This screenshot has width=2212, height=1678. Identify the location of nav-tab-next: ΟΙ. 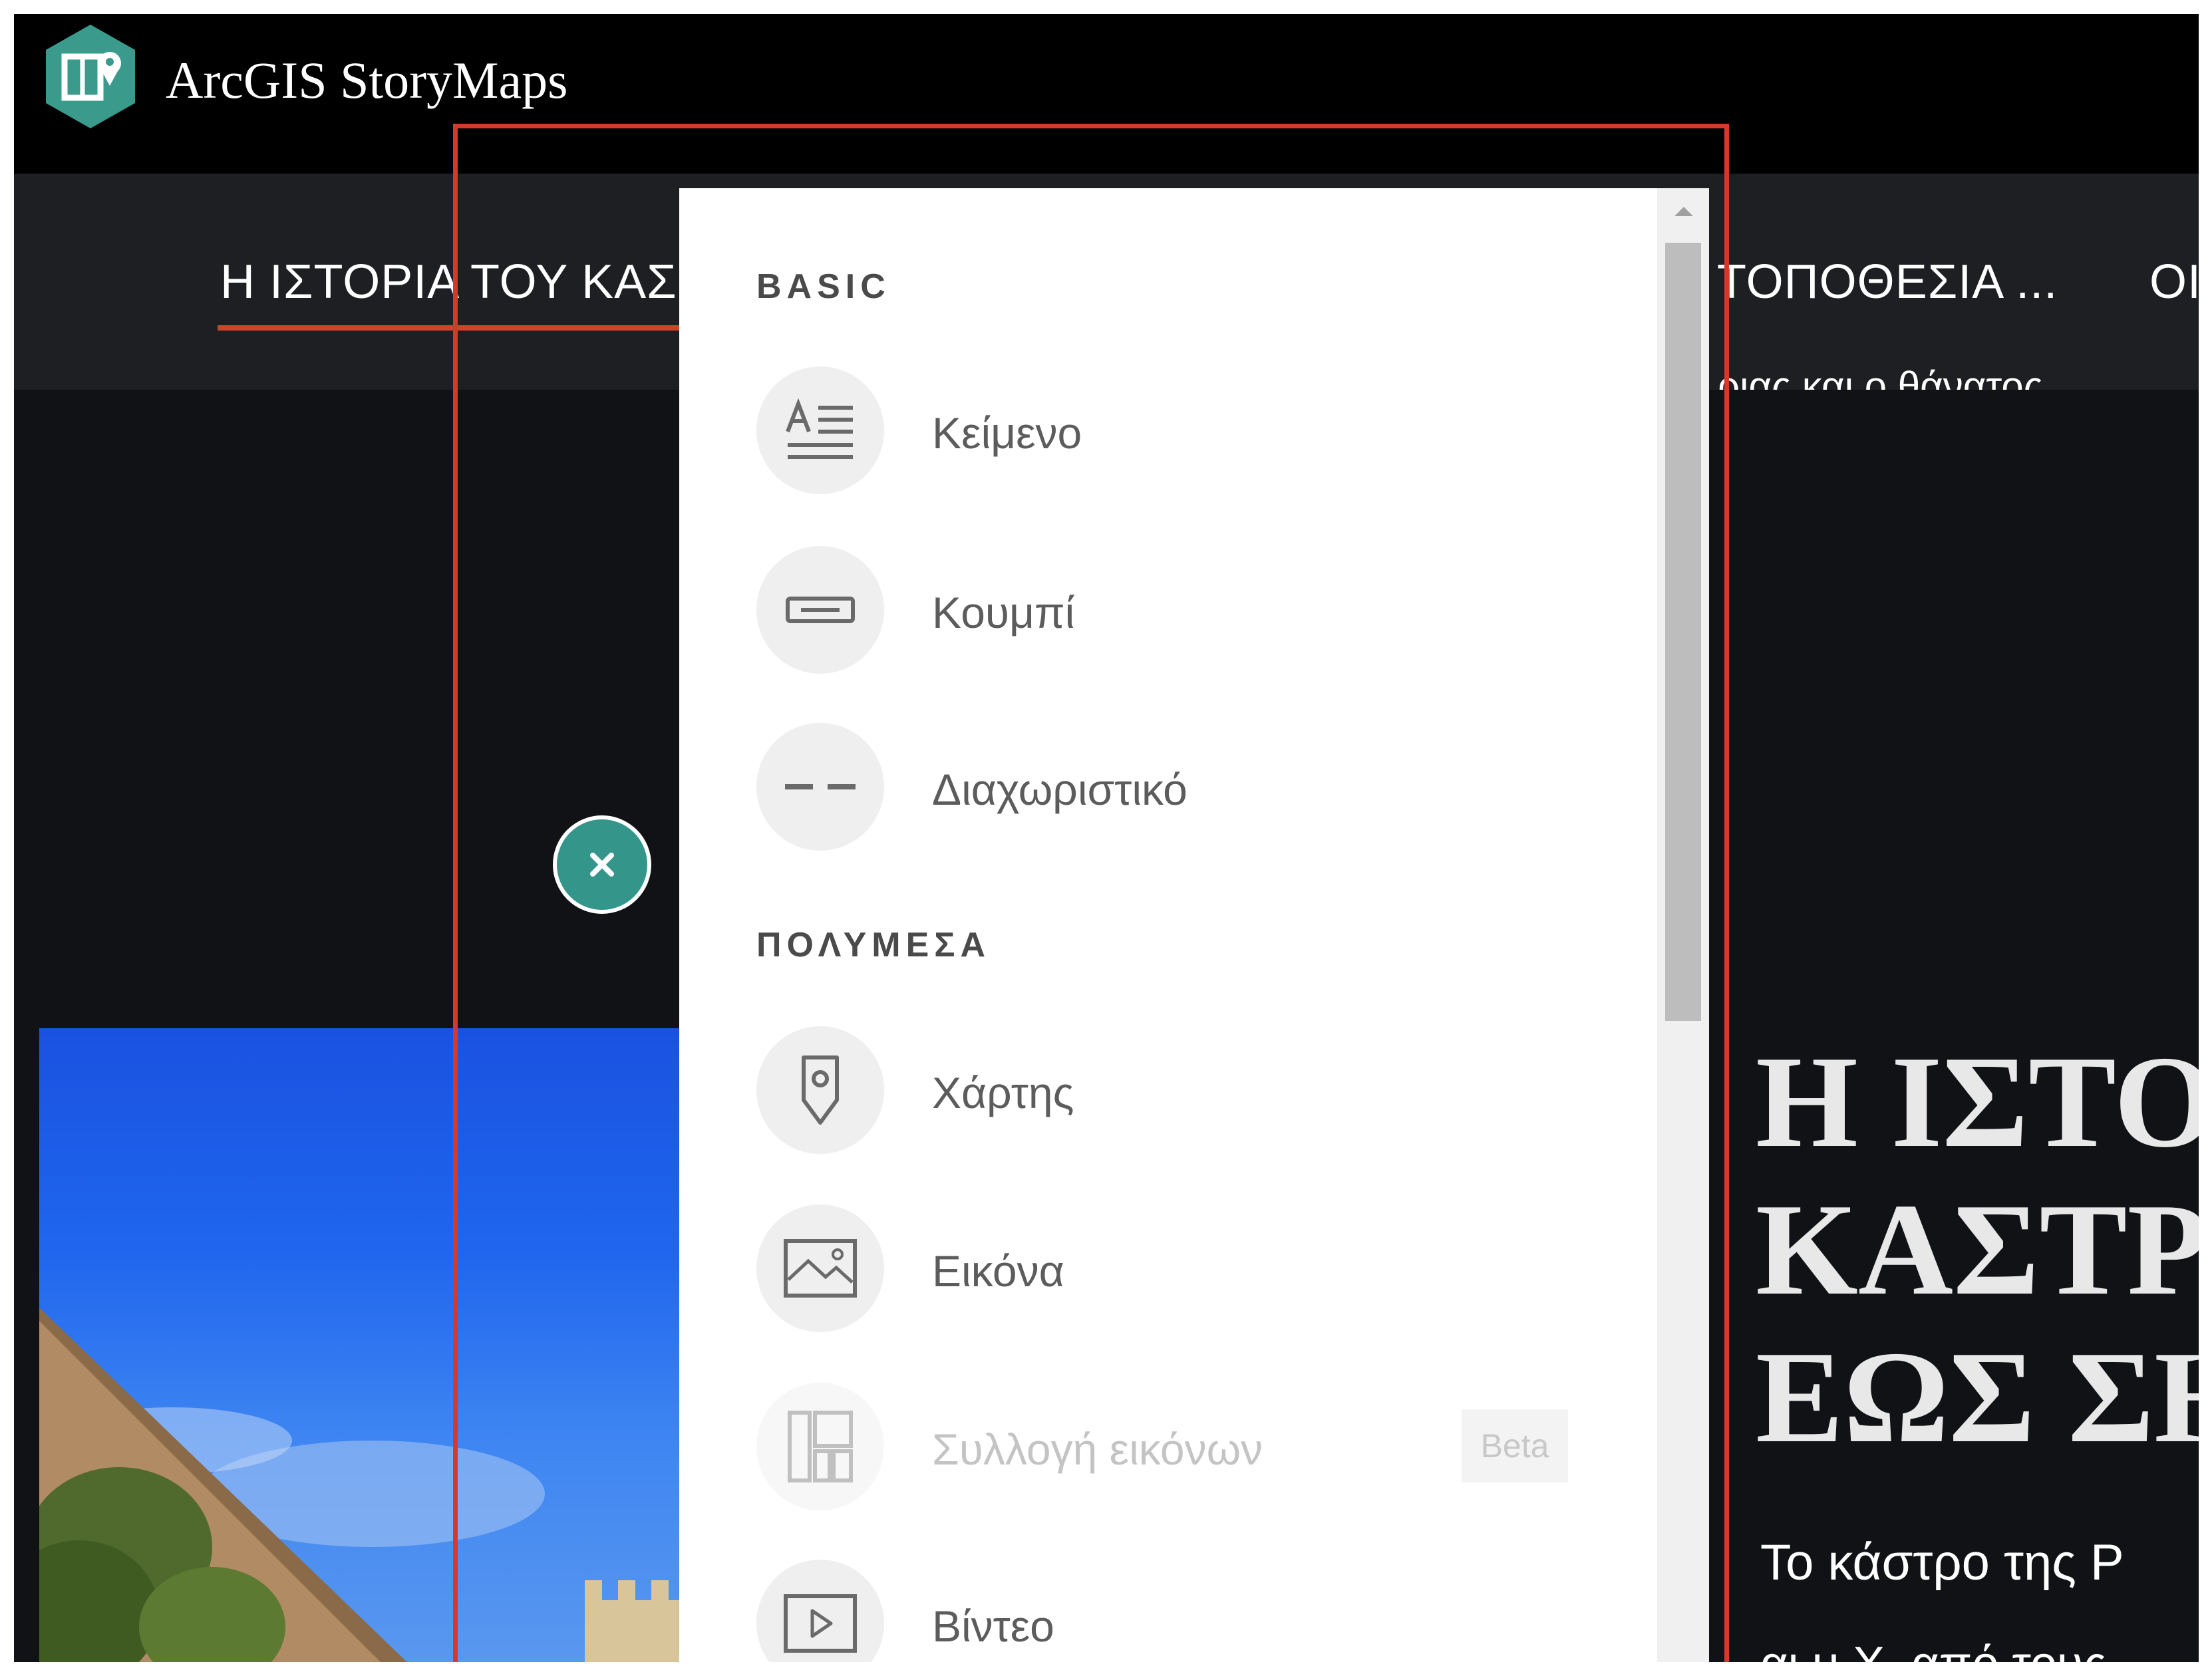
(2174, 282).